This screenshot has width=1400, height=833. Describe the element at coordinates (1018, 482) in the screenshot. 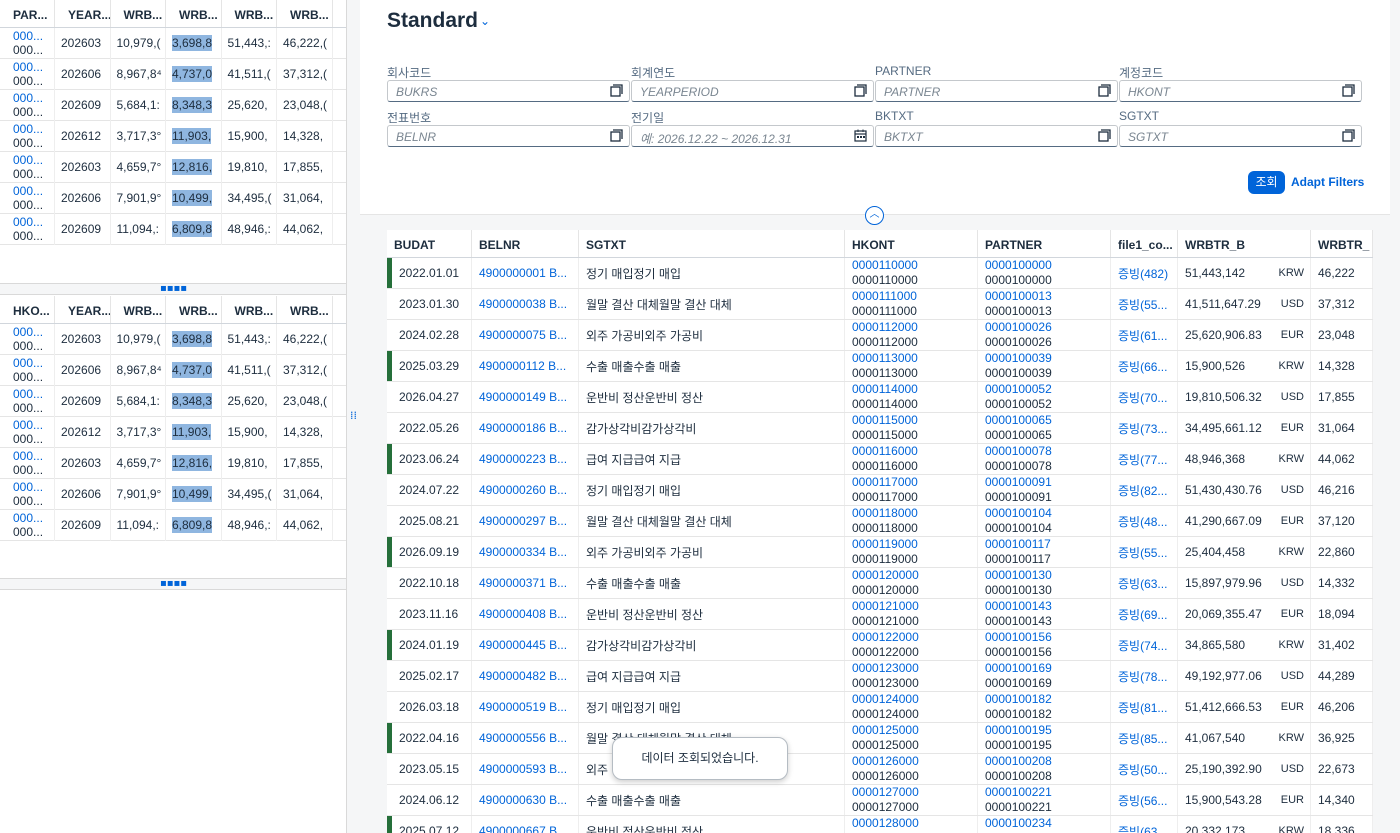

I see `partner-link: 0000100091` at that location.